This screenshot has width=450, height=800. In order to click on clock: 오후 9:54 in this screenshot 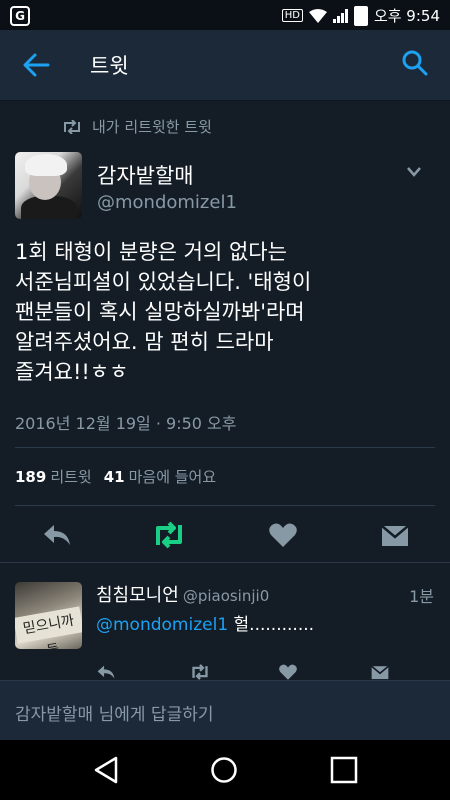, I will do `click(406, 16)`.